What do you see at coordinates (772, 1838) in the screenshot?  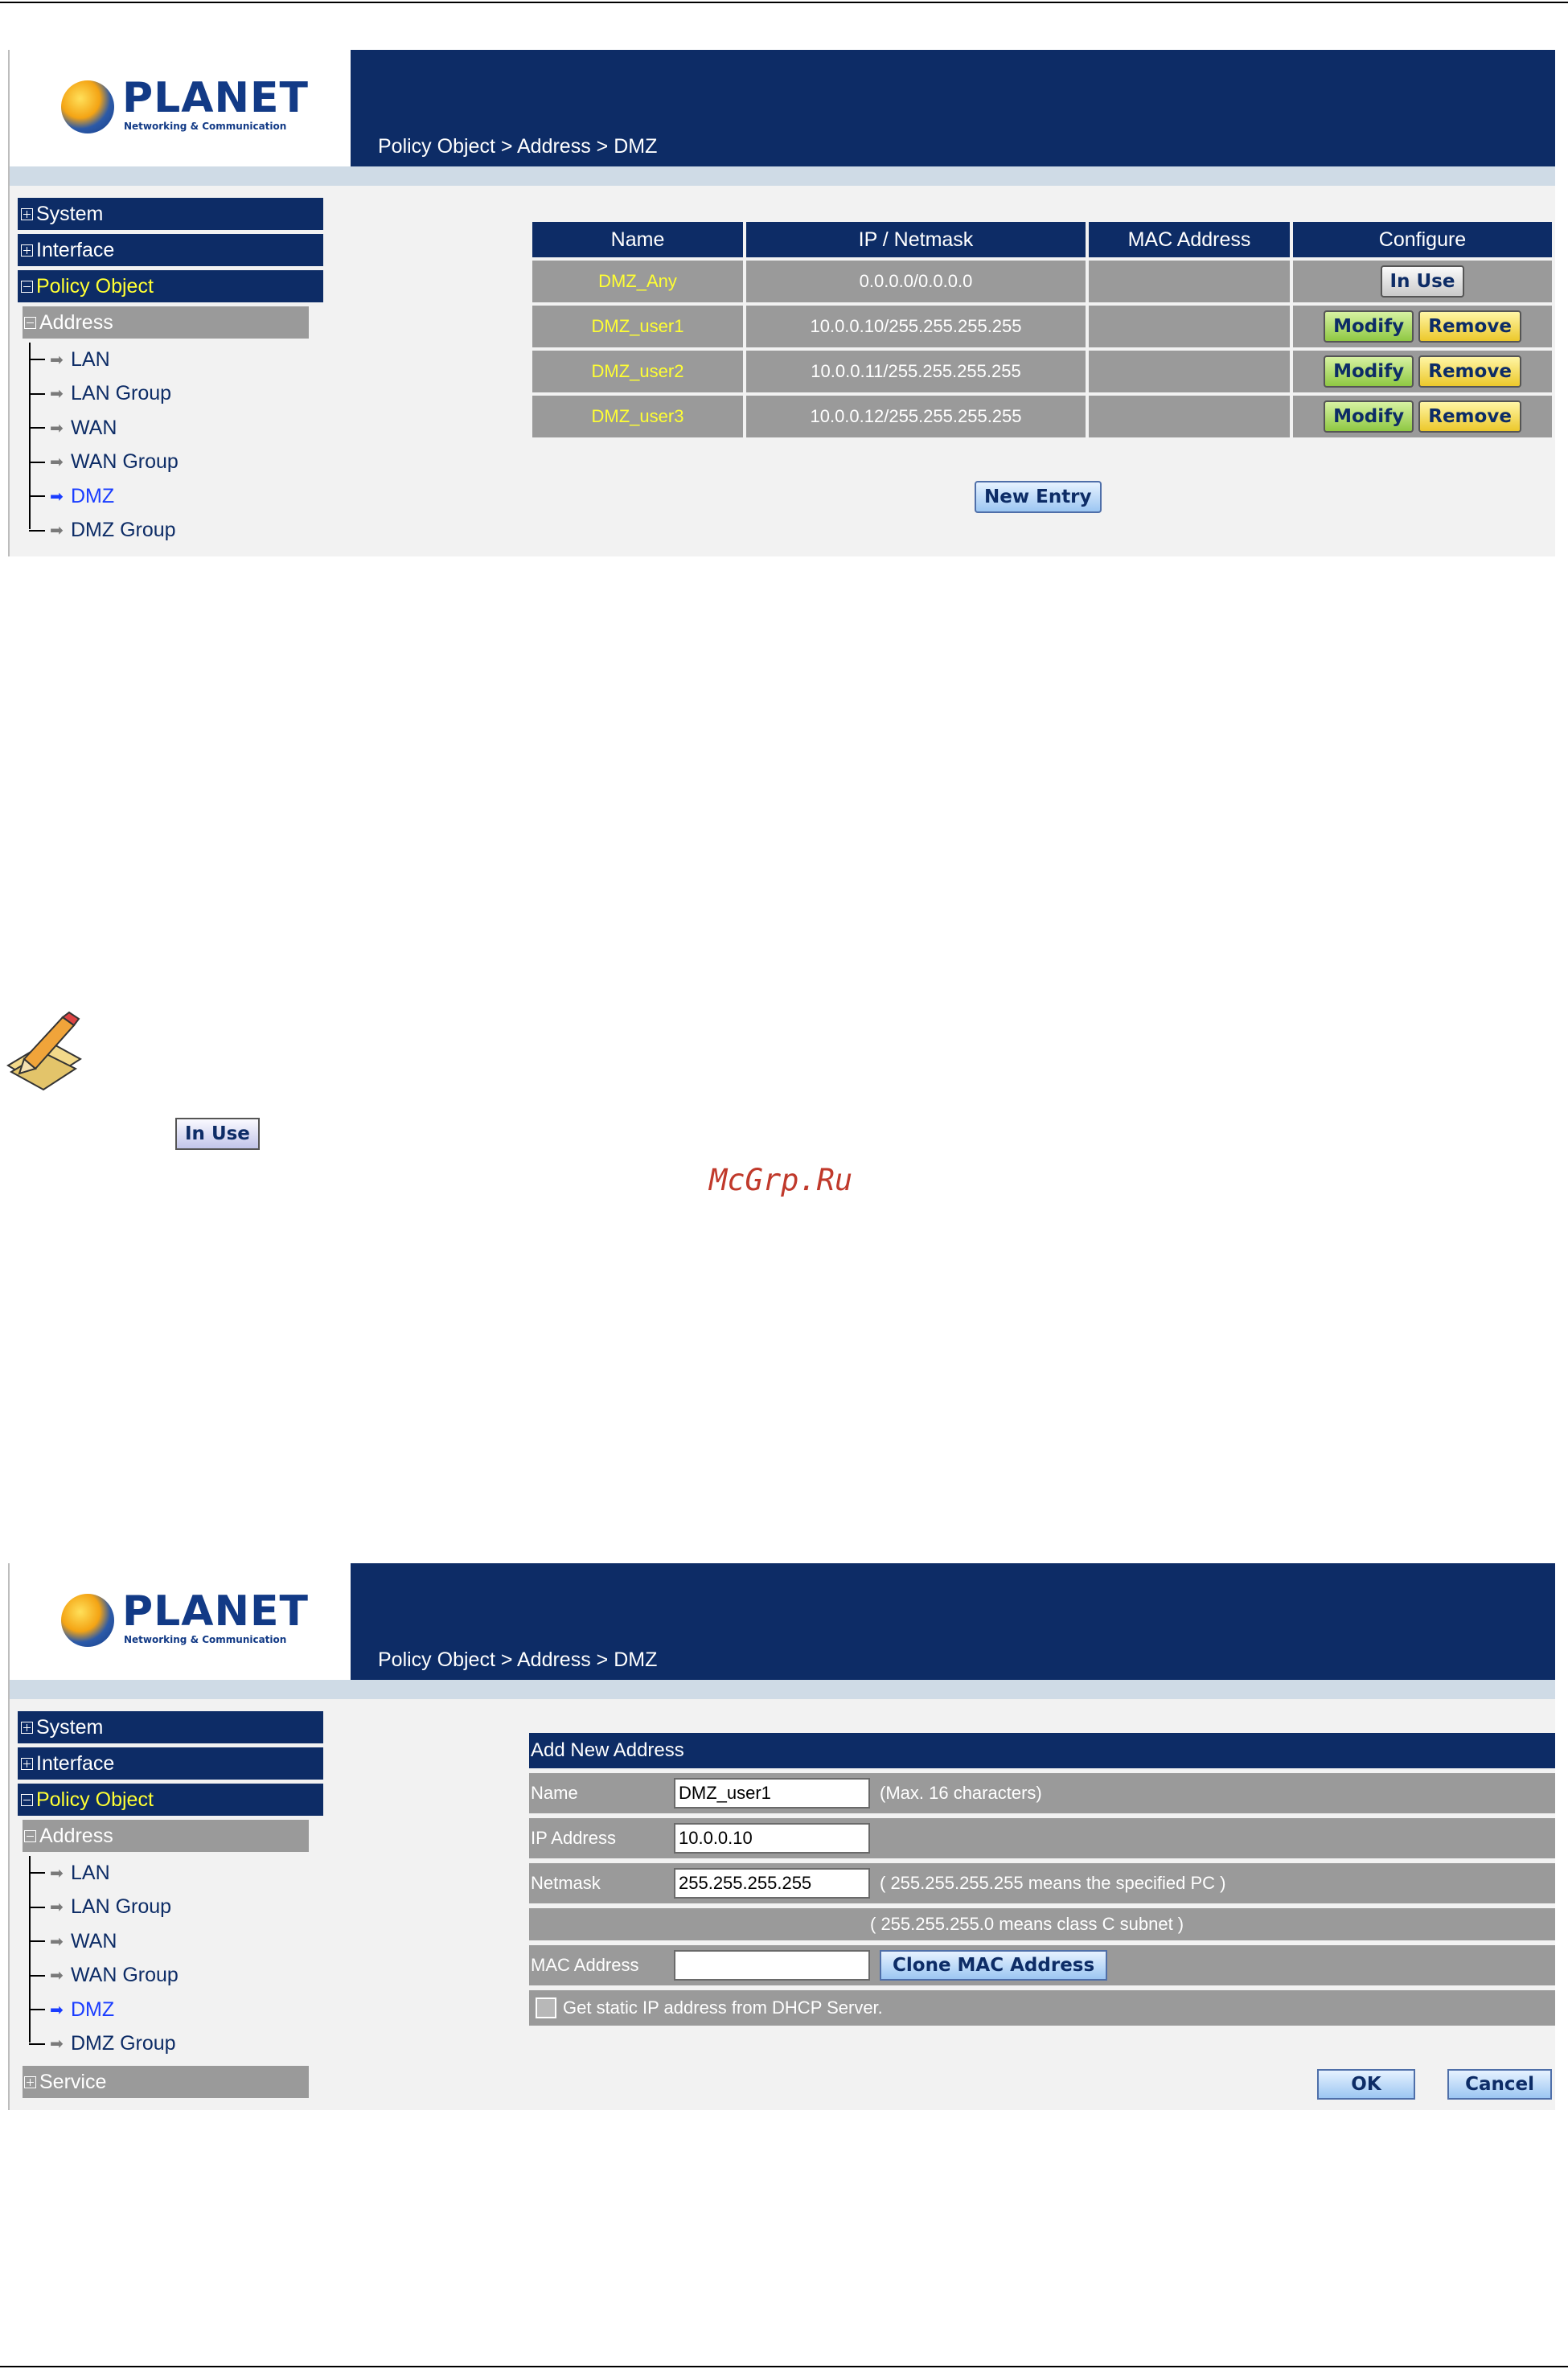 I see `ip-input: 10.0.0.10` at bounding box center [772, 1838].